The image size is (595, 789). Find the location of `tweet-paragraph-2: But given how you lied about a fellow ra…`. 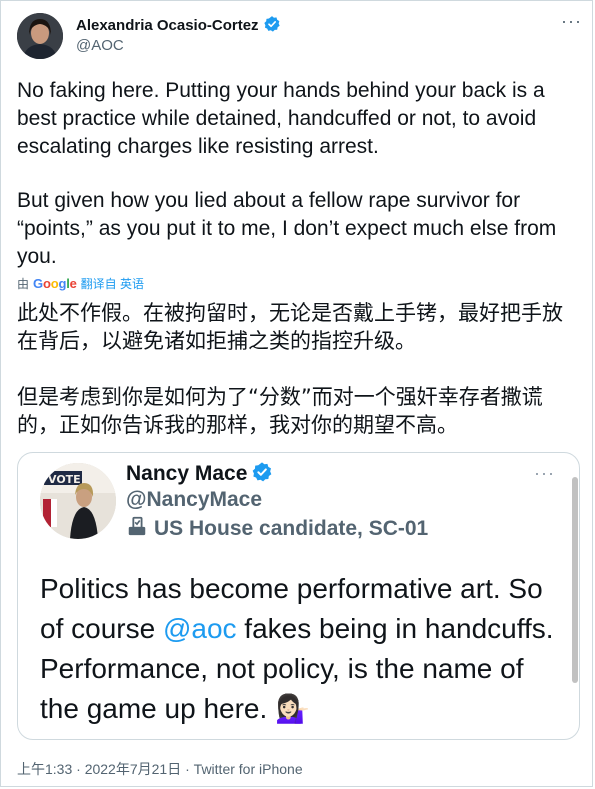

tweet-paragraph-2: But given how you lied about a fellow ra… is located at coordinates (287, 228).